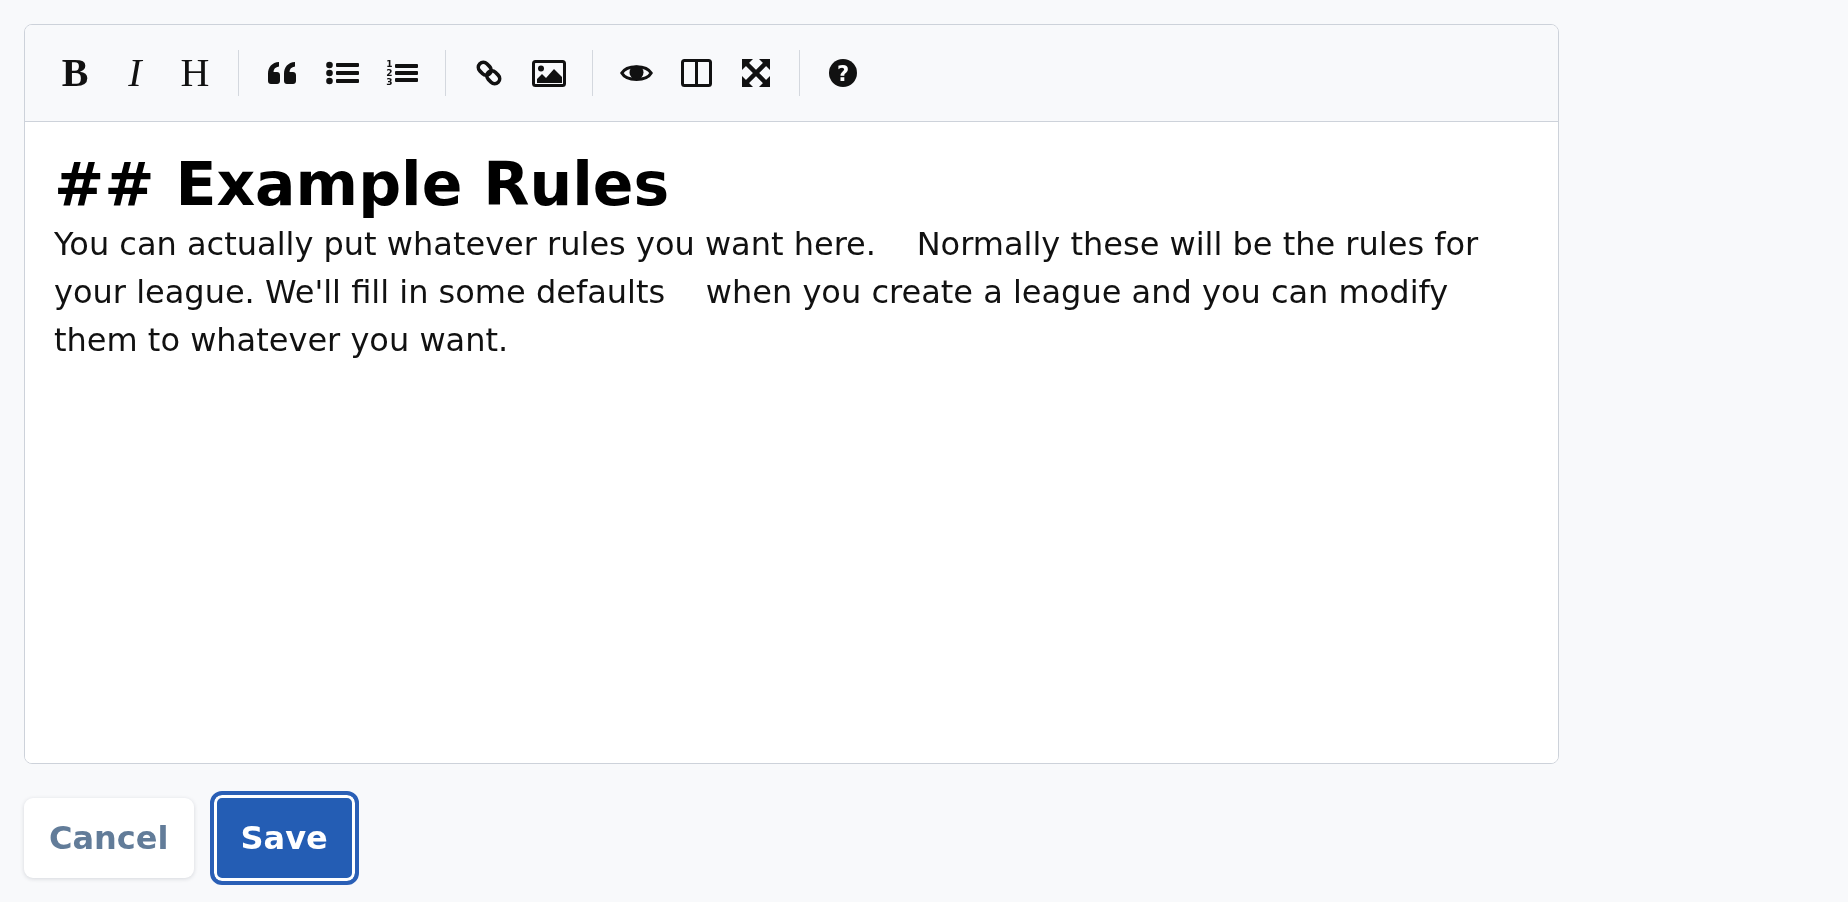 The image size is (1848, 902). What do you see at coordinates (362, 184) in the screenshot?
I see `heading-text: ## Example Rules` at bounding box center [362, 184].